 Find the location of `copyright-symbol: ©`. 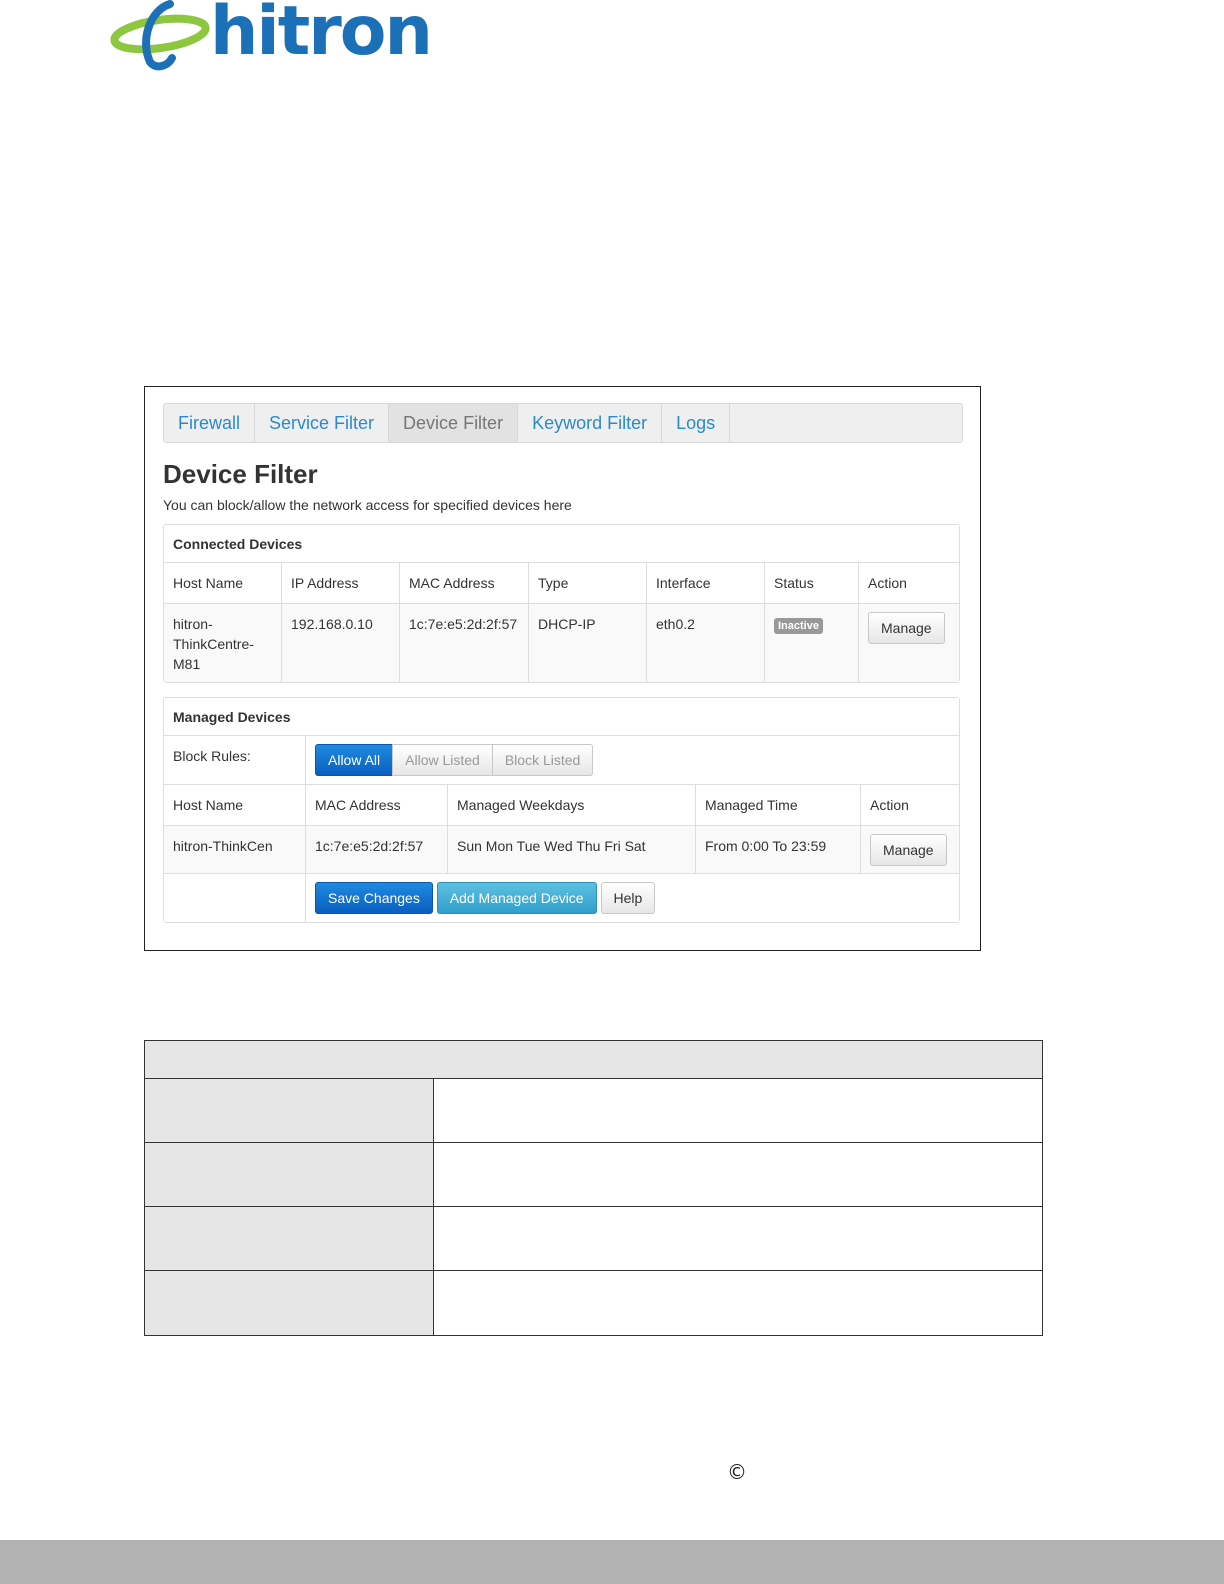

copyright-symbol: © is located at coordinates (737, 1472).